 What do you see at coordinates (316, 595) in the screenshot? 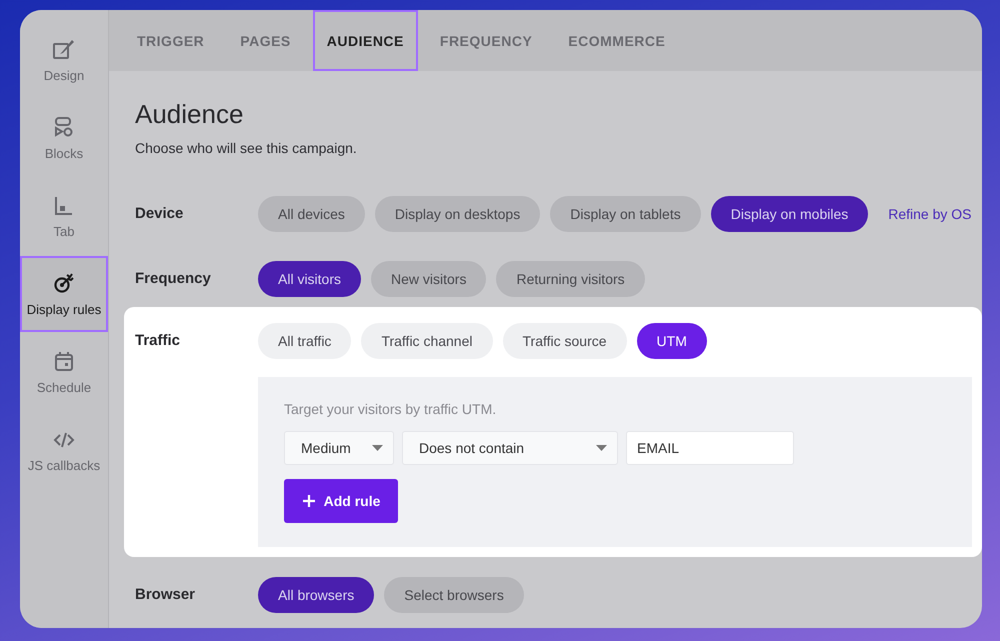
I see `option-chip: All browsers` at bounding box center [316, 595].